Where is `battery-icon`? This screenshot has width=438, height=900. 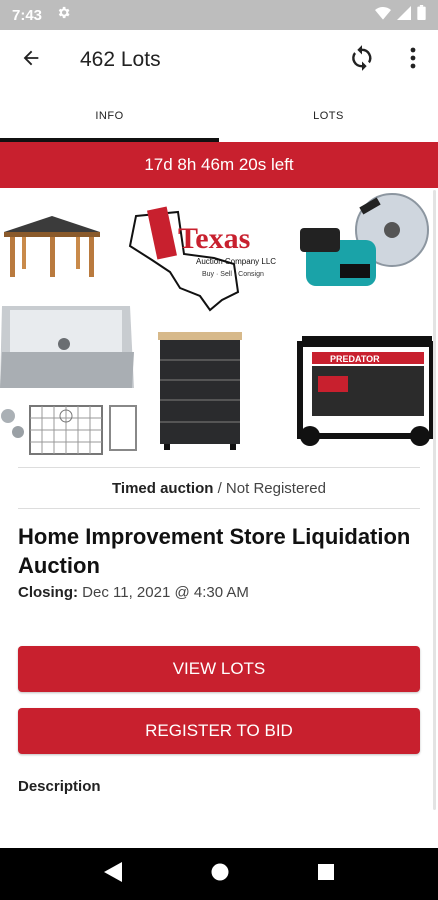 battery-icon is located at coordinates (421, 15).